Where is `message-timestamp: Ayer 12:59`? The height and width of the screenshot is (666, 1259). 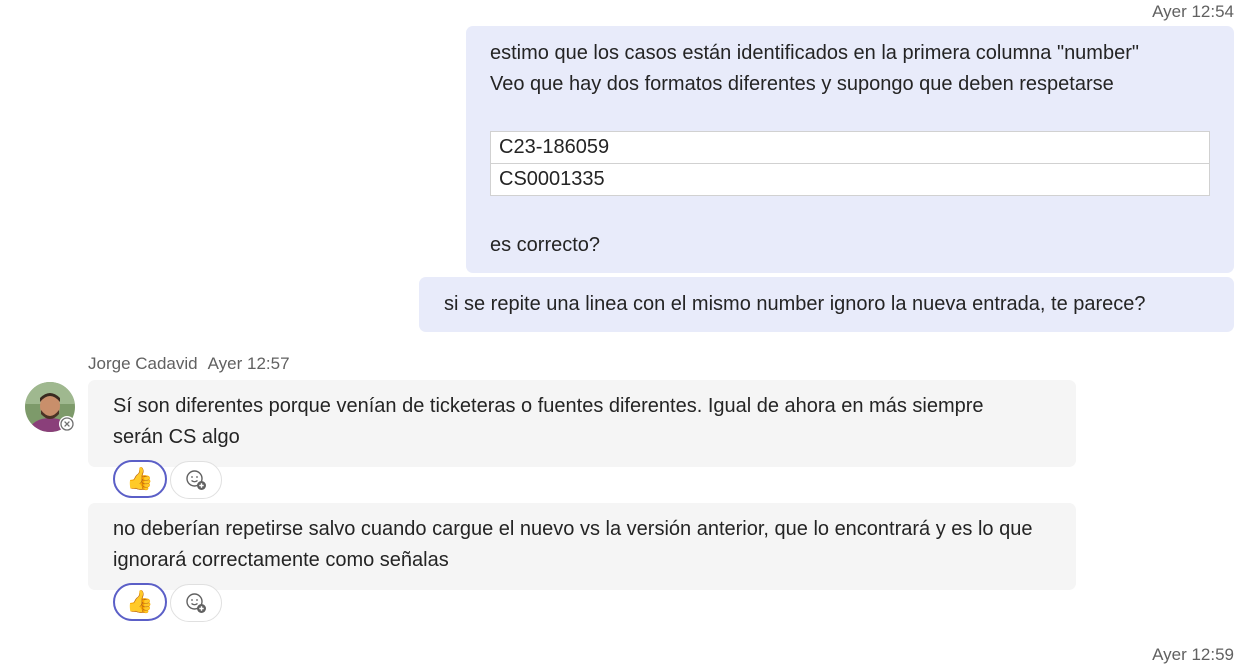
message-timestamp: Ayer 12:59 is located at coordinates (1193, 654).